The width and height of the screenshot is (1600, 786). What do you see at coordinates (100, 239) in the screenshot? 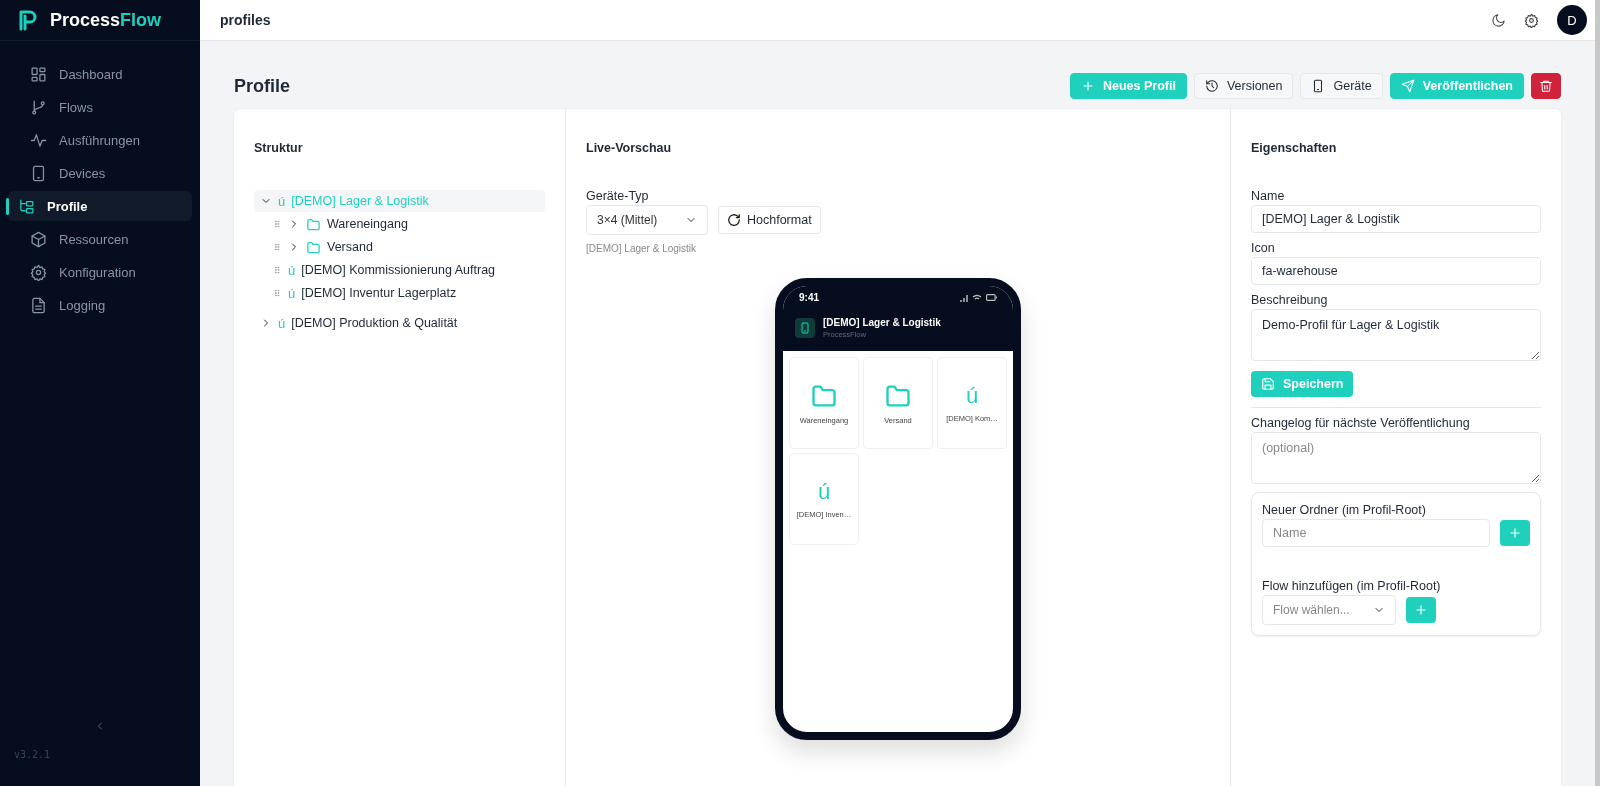
I see `sidebar-item: Ressourcen` at bounding box center [100, 239].